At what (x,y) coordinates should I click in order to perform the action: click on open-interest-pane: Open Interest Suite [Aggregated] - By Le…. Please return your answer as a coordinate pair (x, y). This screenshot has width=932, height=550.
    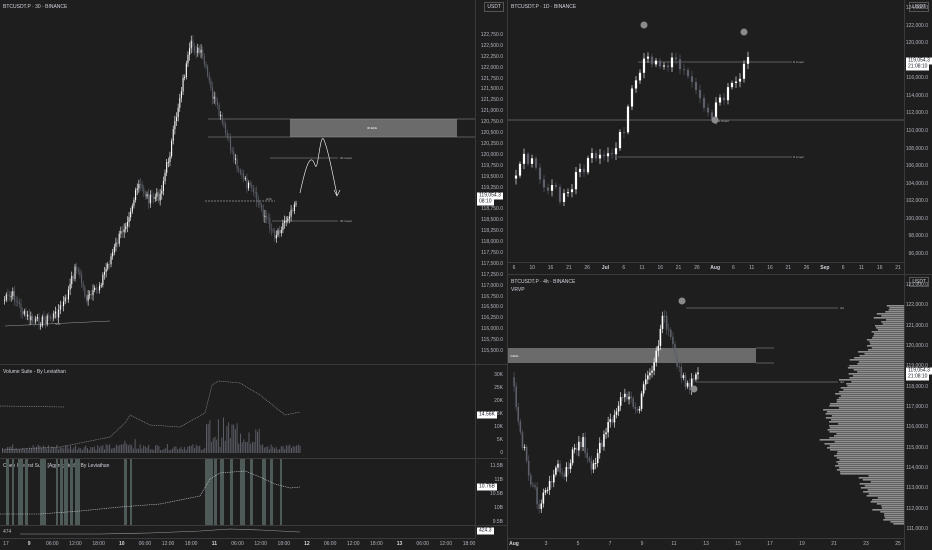
    Looking at the image, I should click on (253, 492).